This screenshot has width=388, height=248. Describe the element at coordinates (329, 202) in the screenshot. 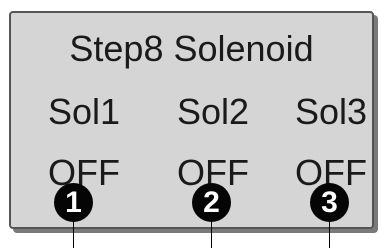

I see `callout-marker-3: 3` at that location.